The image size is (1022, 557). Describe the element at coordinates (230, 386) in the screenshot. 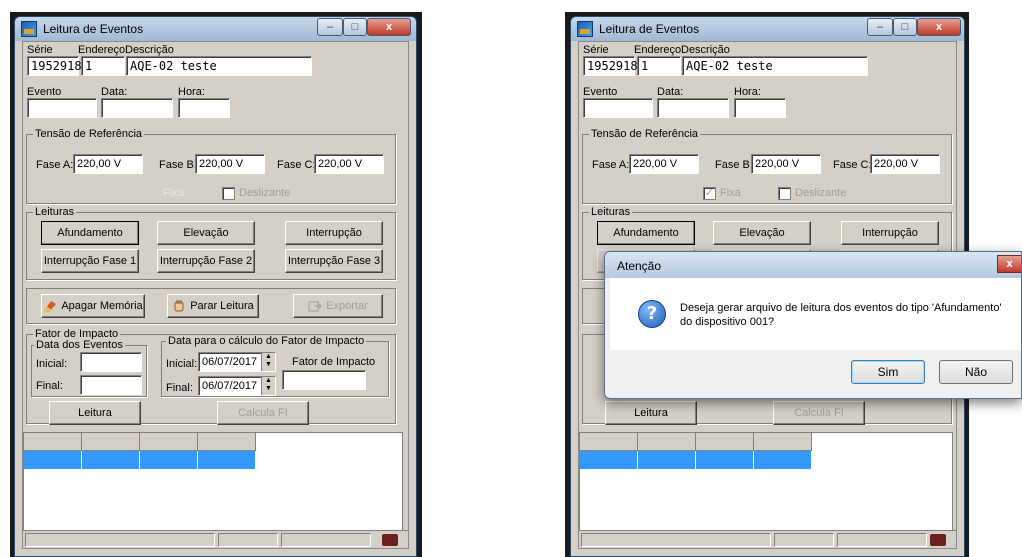

I see `calc-final-value: 06/07/2017` at that location.